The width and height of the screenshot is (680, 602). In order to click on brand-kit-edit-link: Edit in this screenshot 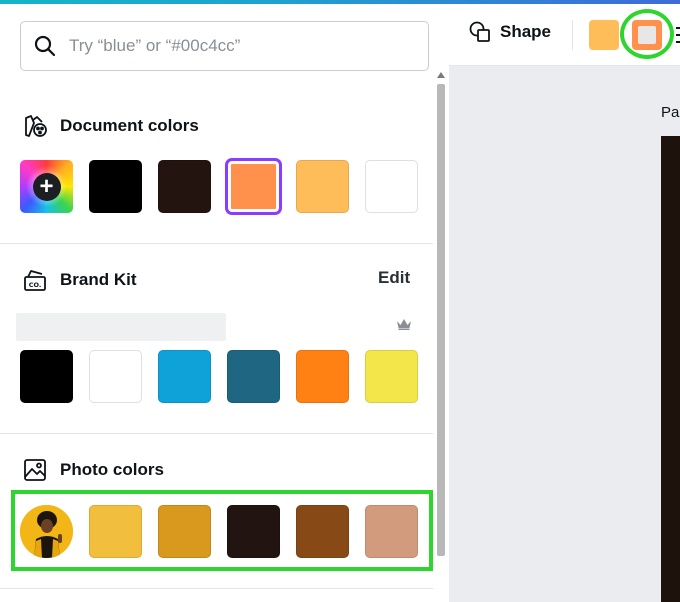, I will do `click(394, 278)`.